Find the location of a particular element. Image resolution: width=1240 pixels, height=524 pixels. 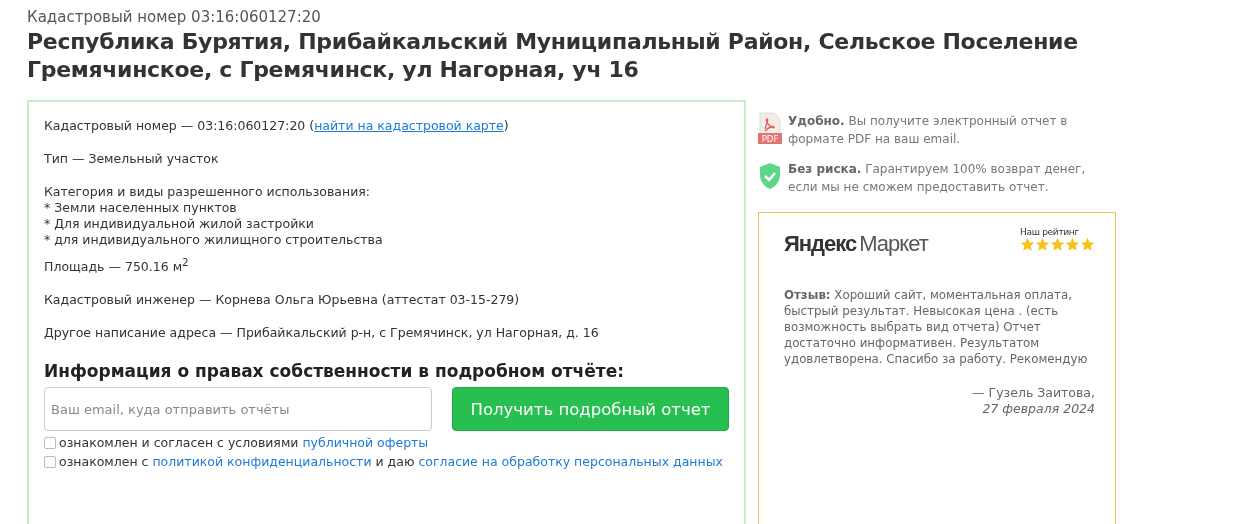

review-author: — Гузель Заитова, is located at coordinates (1033, 393).